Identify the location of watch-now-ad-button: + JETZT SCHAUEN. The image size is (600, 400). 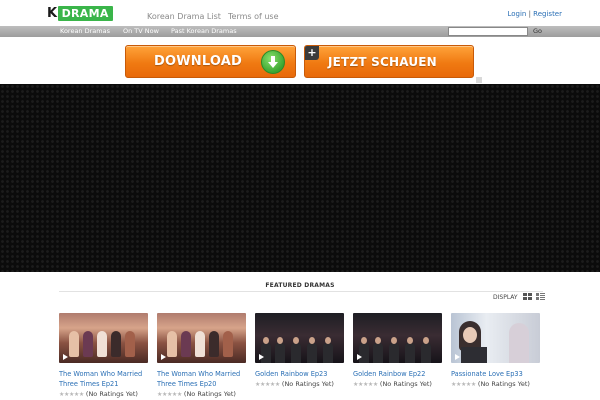
(389, 61).